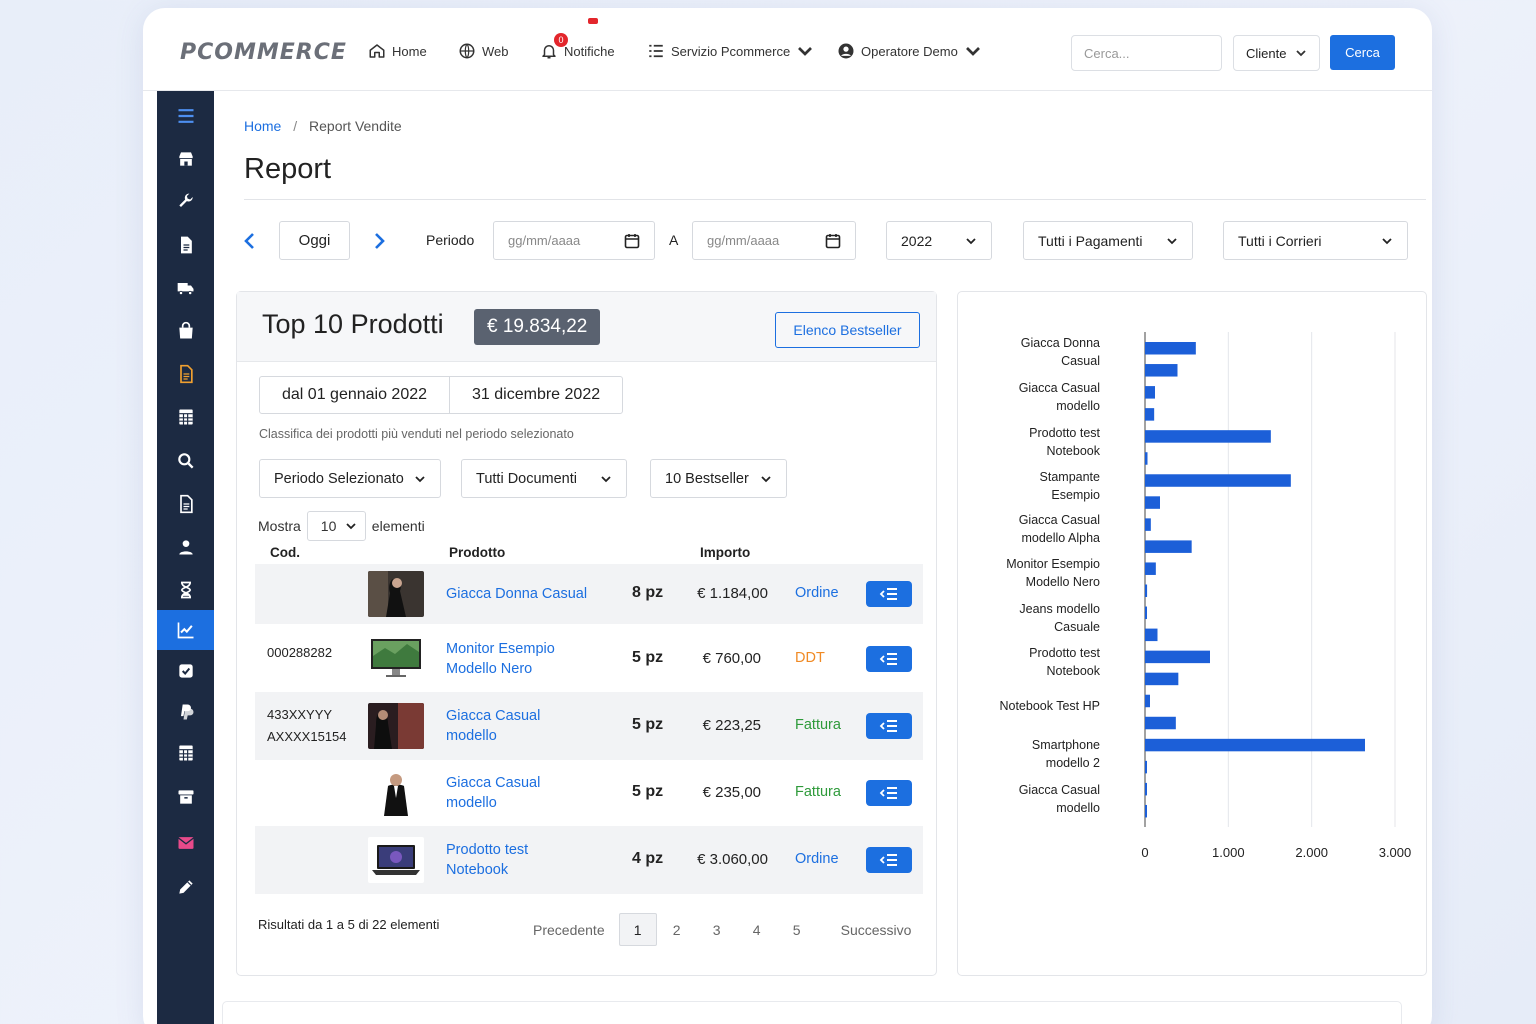 Image resolution: width=1536 pixels, height=1024 pixels. What do you see at coordinates (185, 504) in the screenshot?
I see `sidebar-item-file-text` at bounding box center [185, 504].